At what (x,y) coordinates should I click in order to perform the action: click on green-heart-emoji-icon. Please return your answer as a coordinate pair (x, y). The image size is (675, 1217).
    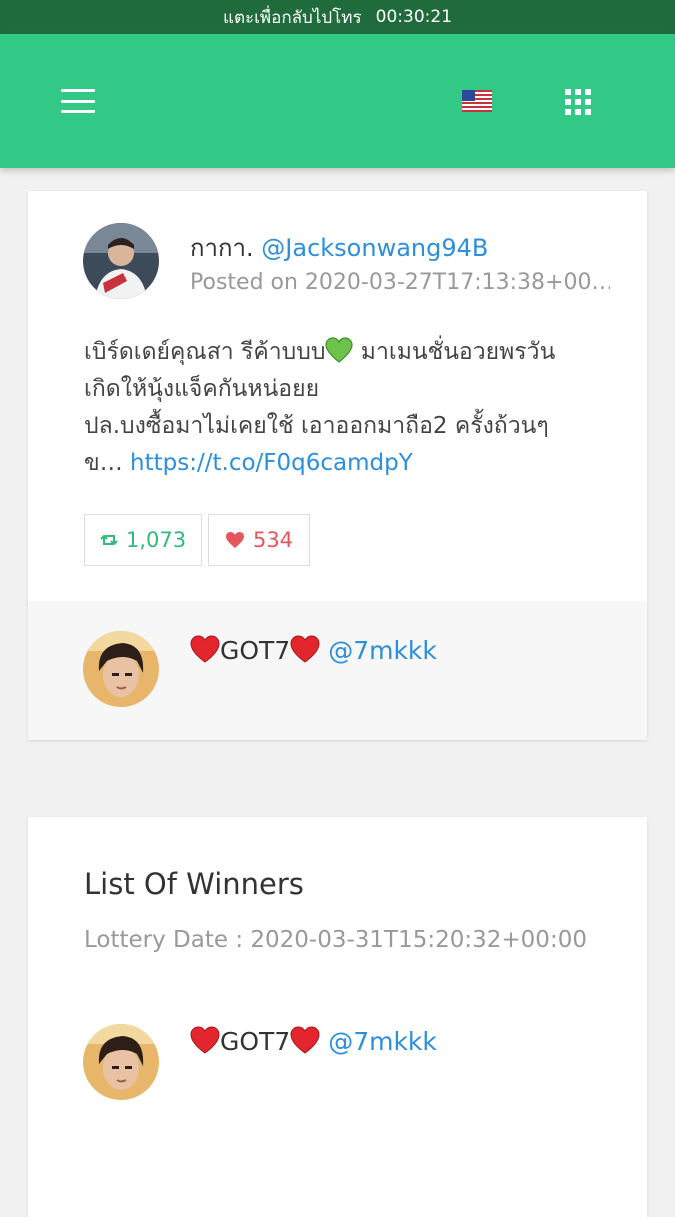
    Looking at the image, I should click on (339, 350).